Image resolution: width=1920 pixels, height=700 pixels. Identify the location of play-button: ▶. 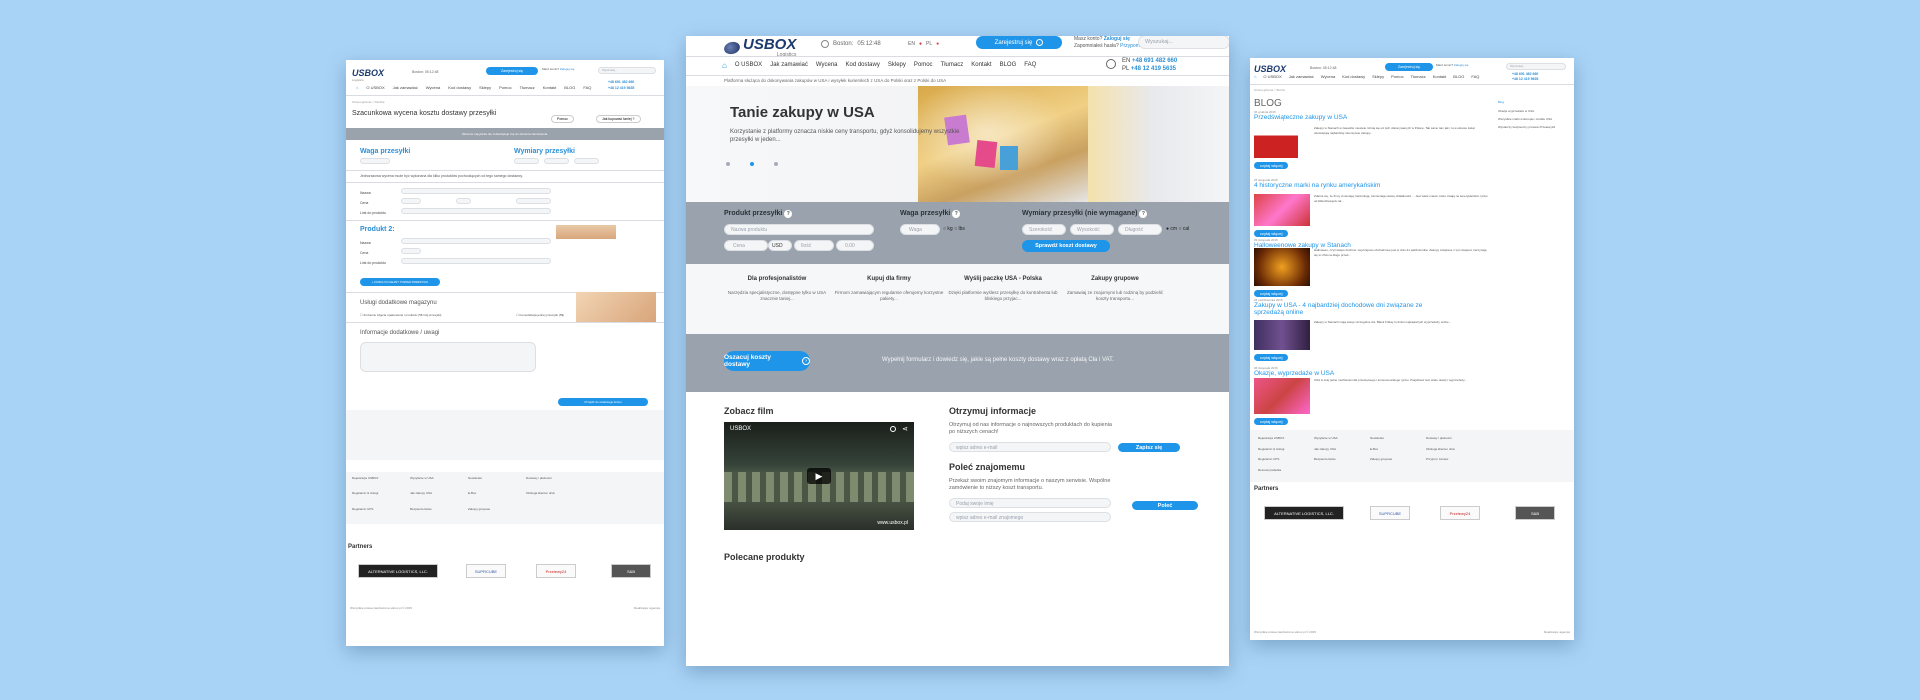
(819, 476).